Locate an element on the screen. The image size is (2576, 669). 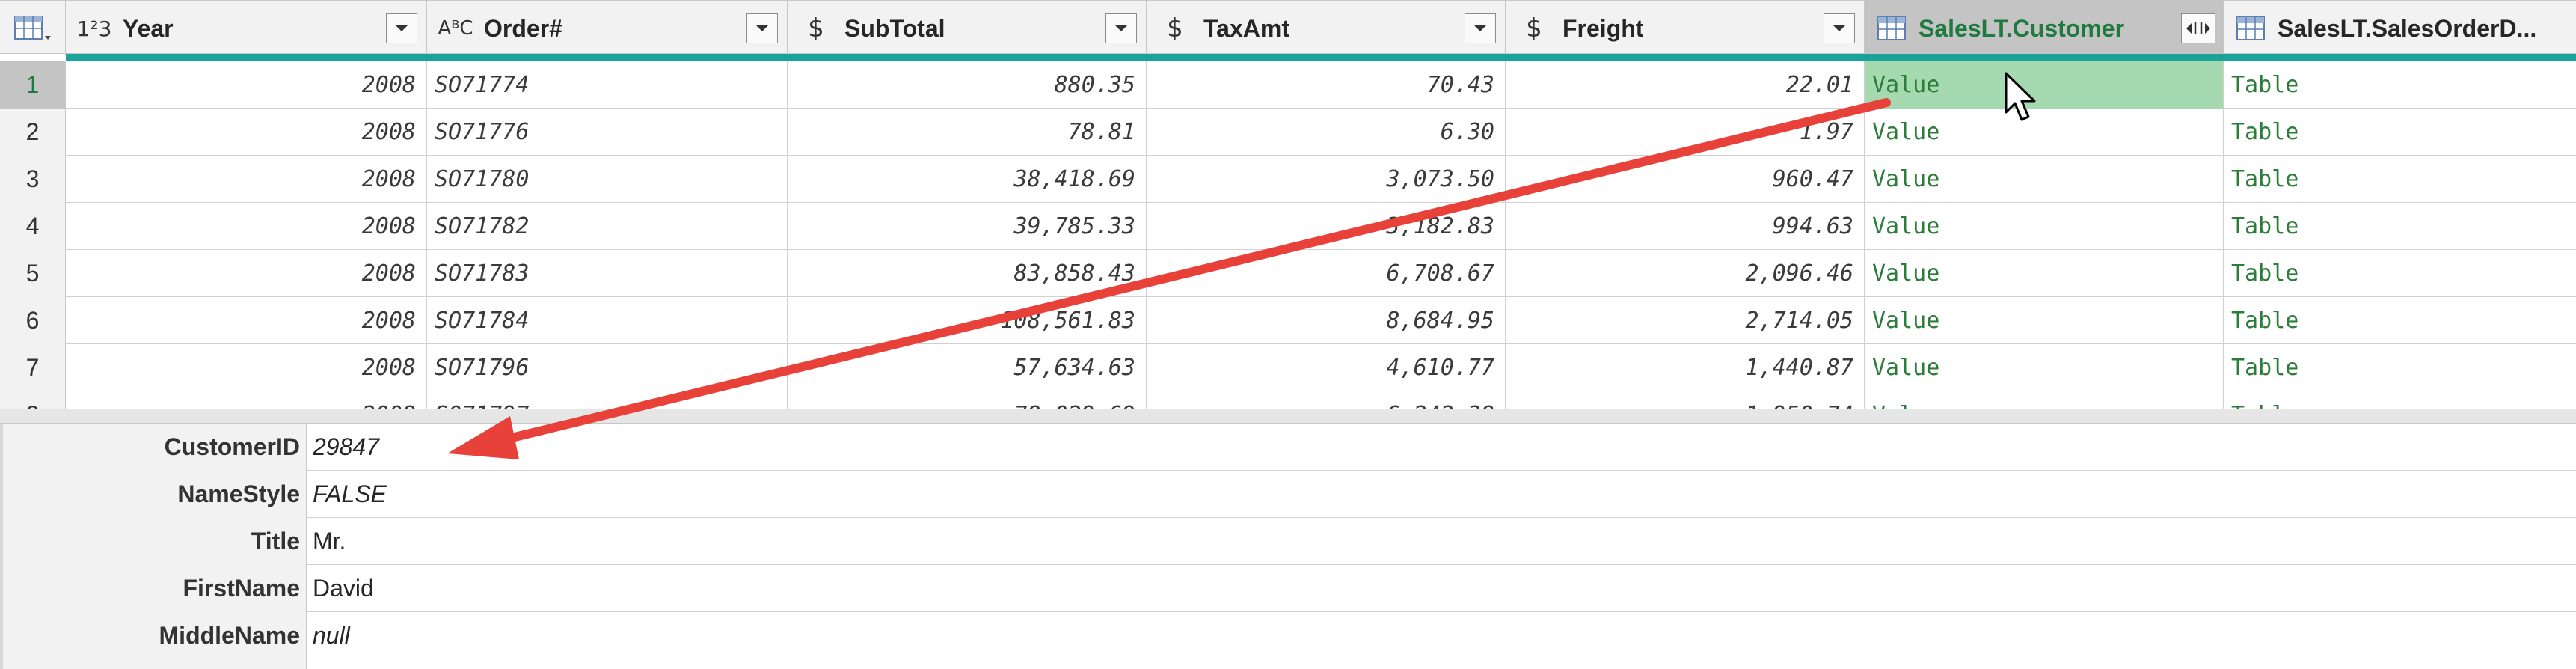
detail-row: CustomerID 29847 is located at coordinates (1288, 448).